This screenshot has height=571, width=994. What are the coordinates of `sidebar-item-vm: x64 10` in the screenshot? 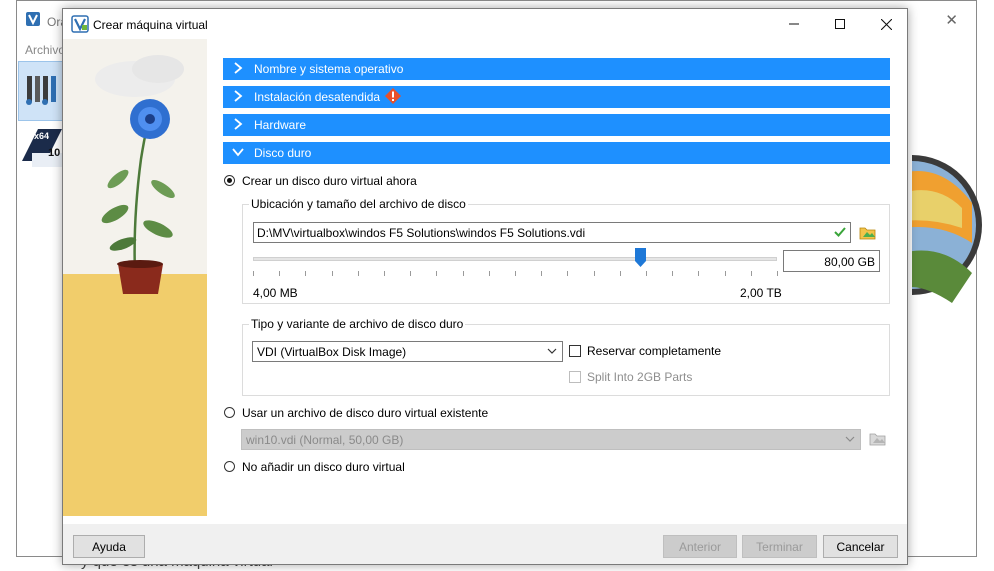 It's located at (41, 147).